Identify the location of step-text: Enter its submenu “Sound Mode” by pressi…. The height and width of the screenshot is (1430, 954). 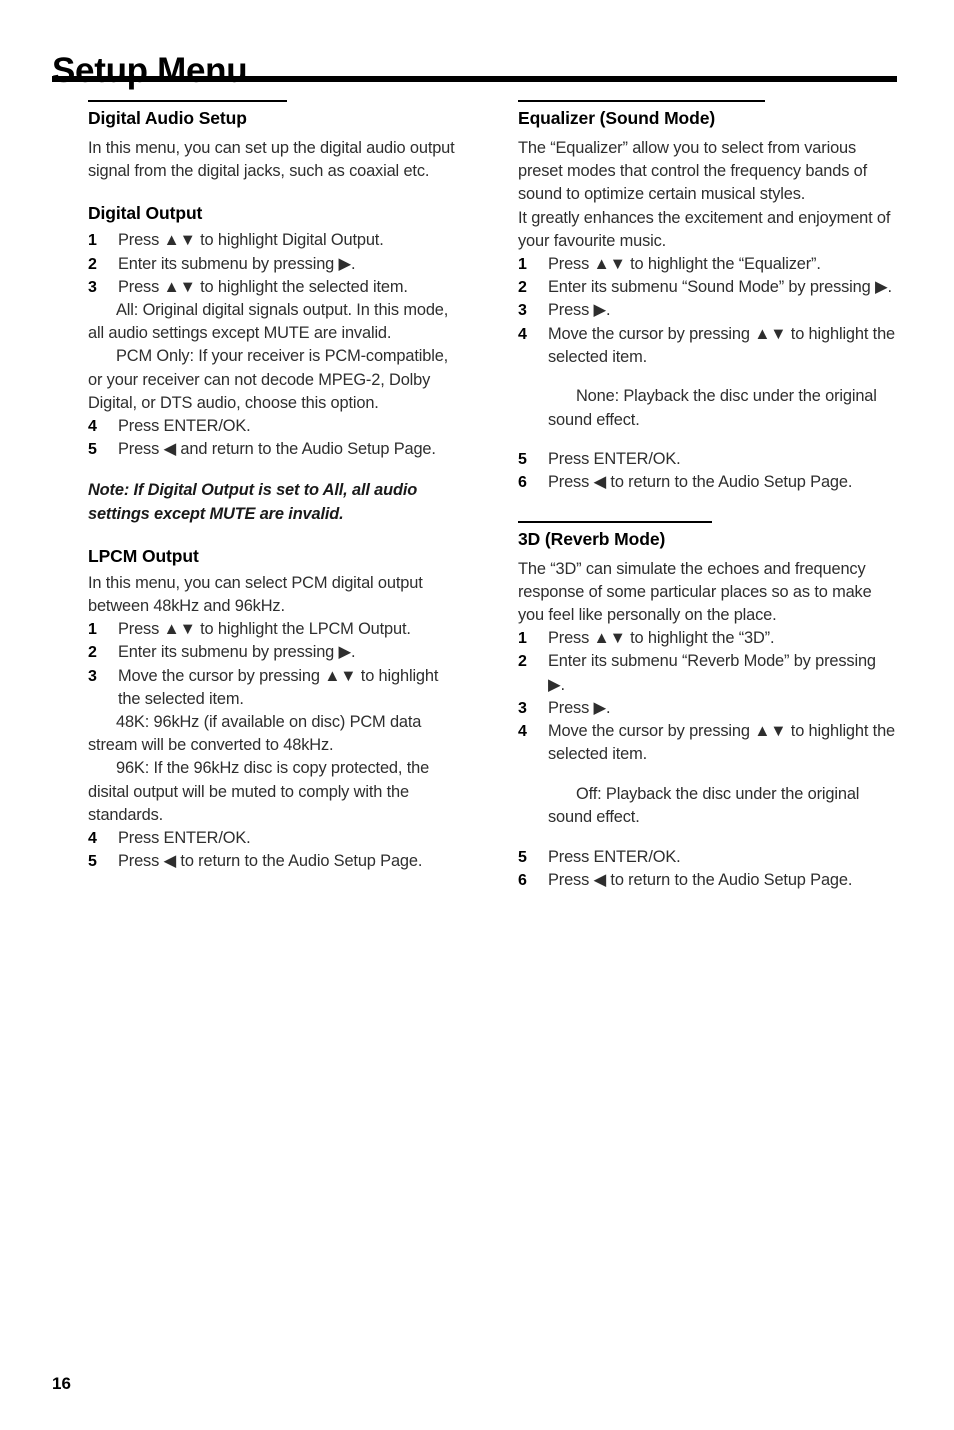
(720, 287).